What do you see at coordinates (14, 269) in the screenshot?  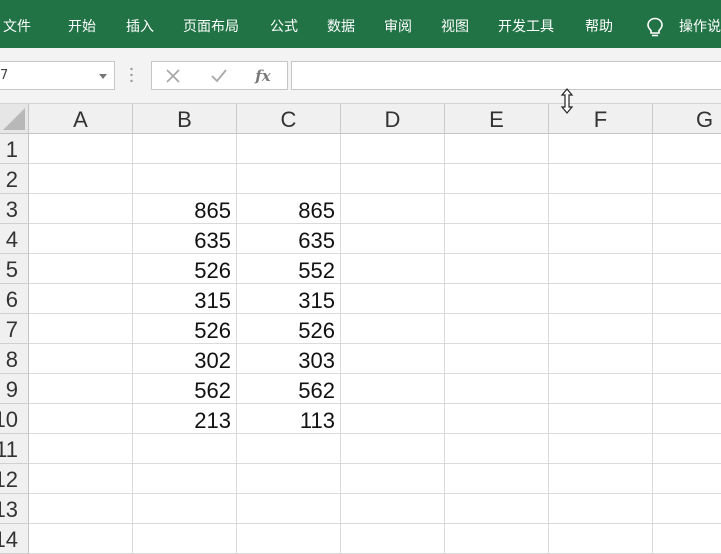 I see `row-header-5: 5` at bounding box center [14, 269].